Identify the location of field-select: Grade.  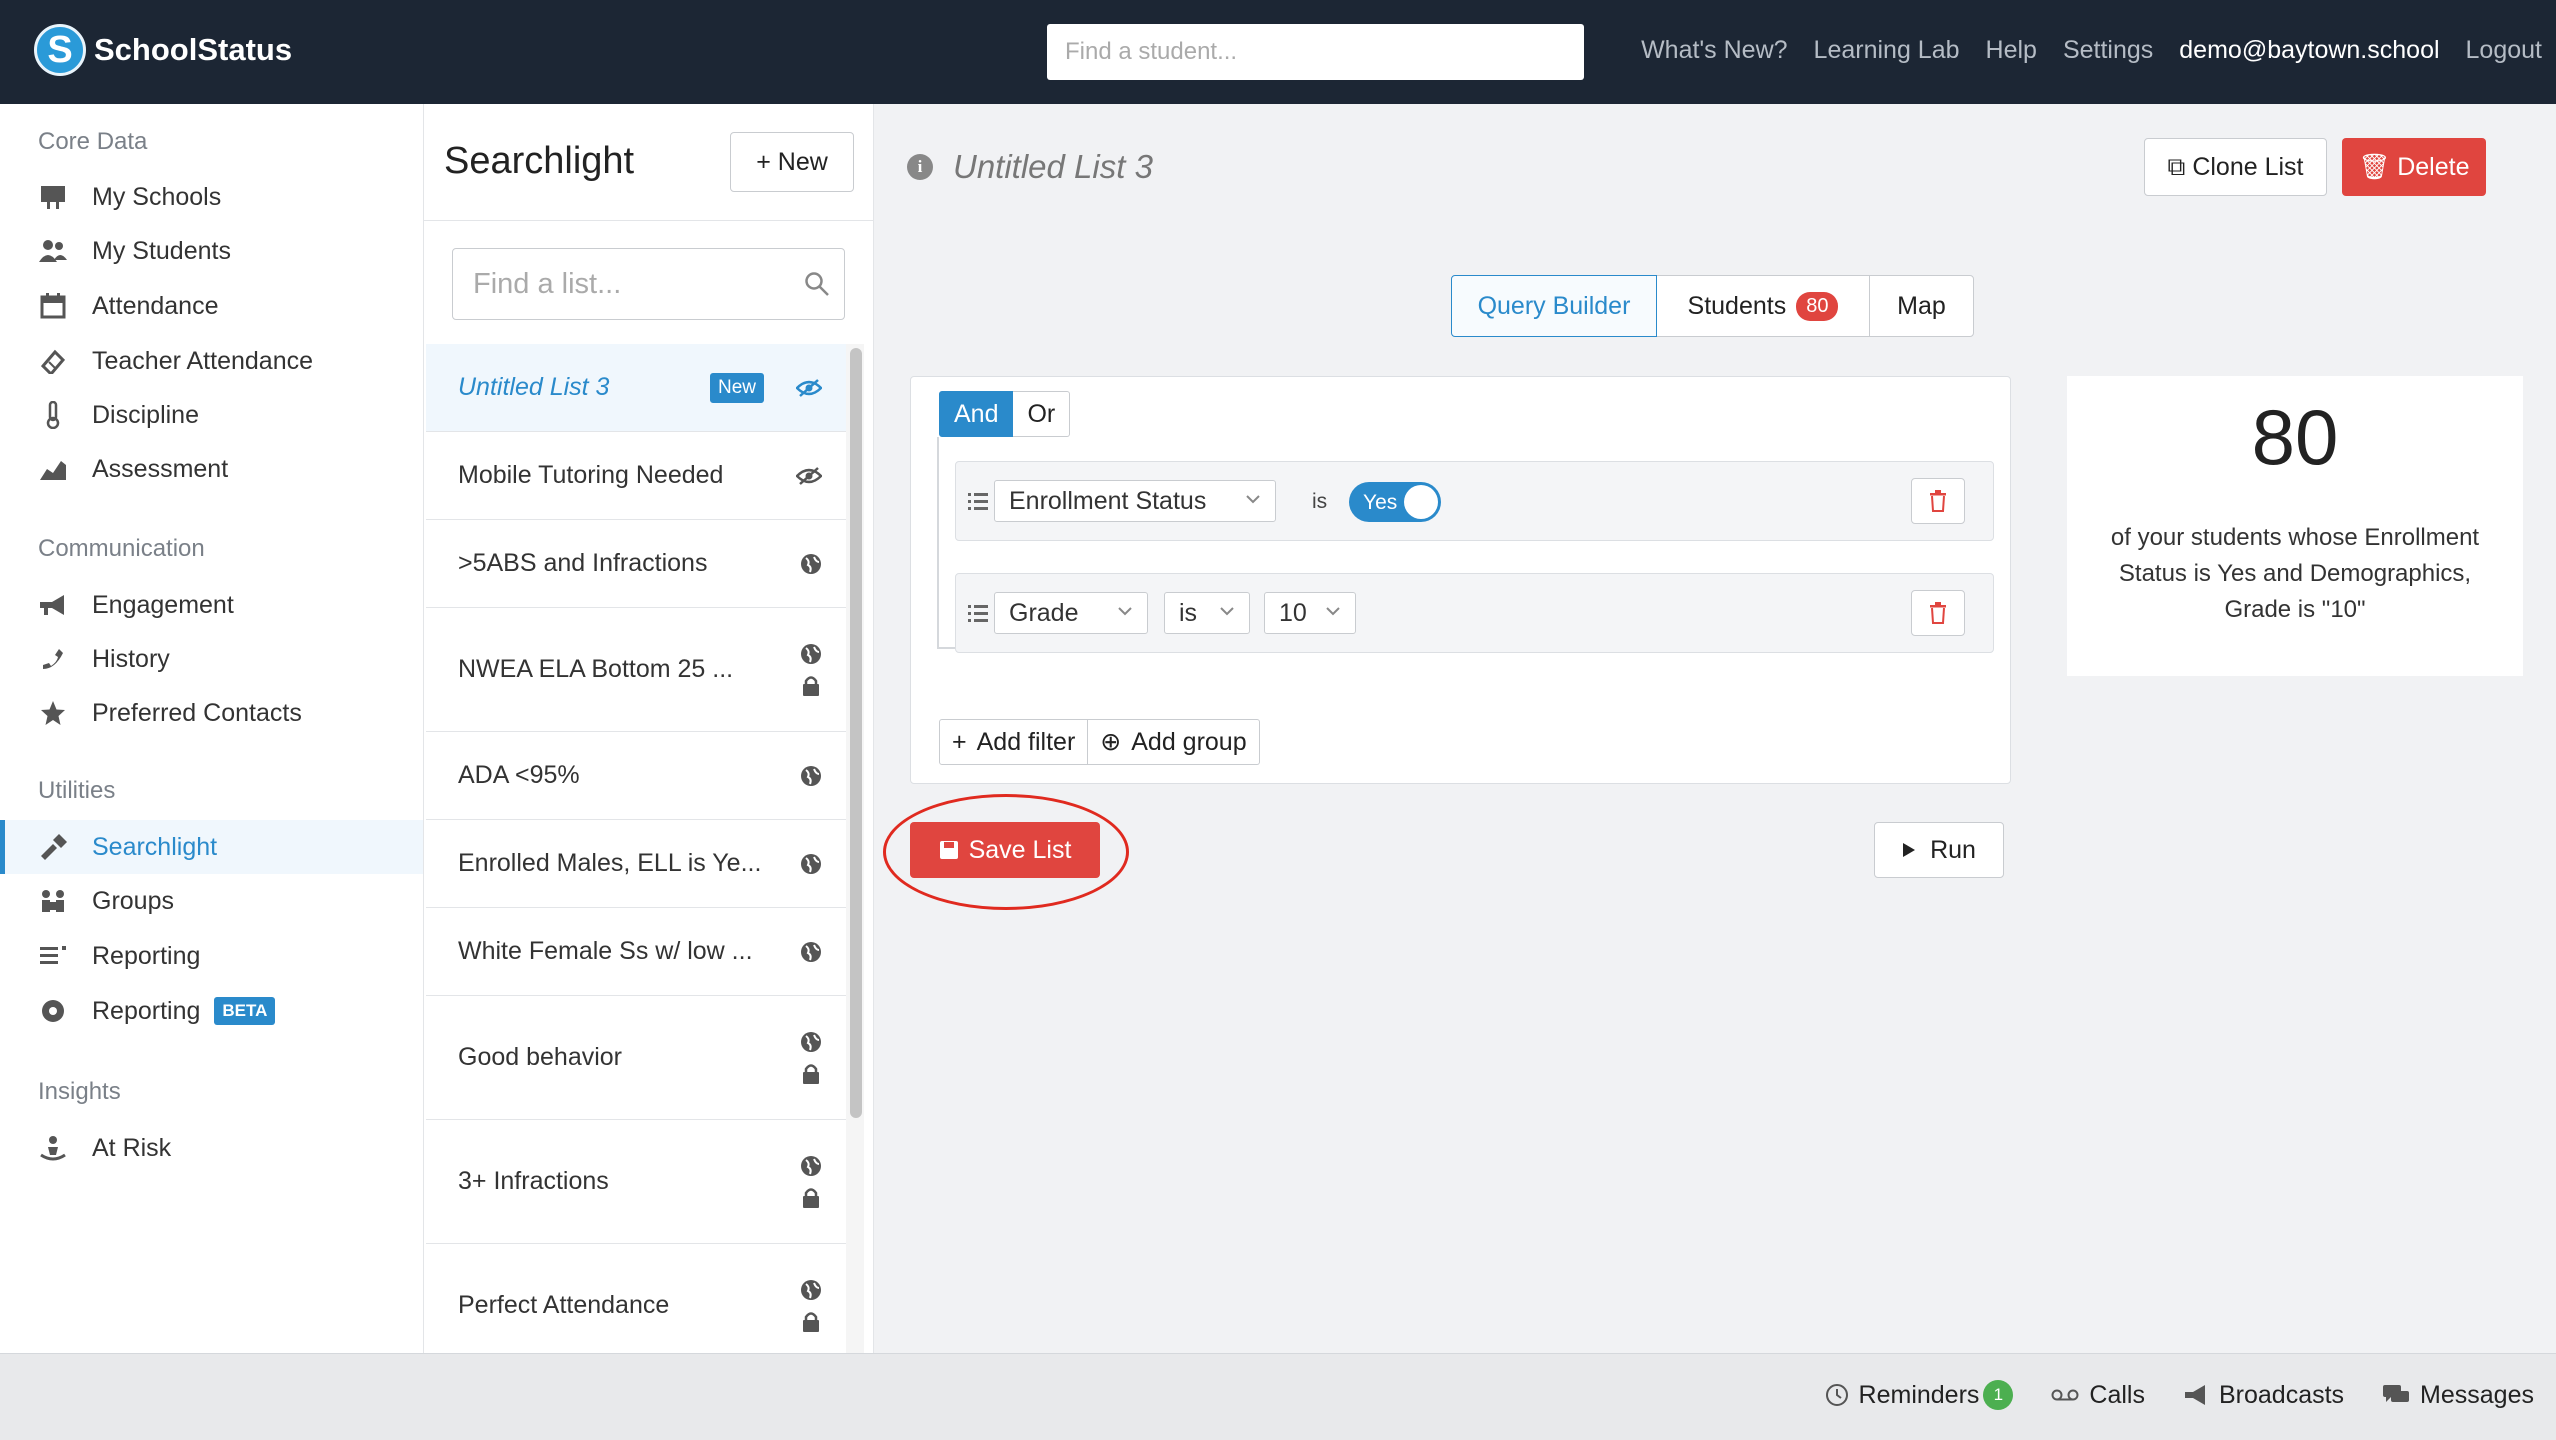
(1071, 613).